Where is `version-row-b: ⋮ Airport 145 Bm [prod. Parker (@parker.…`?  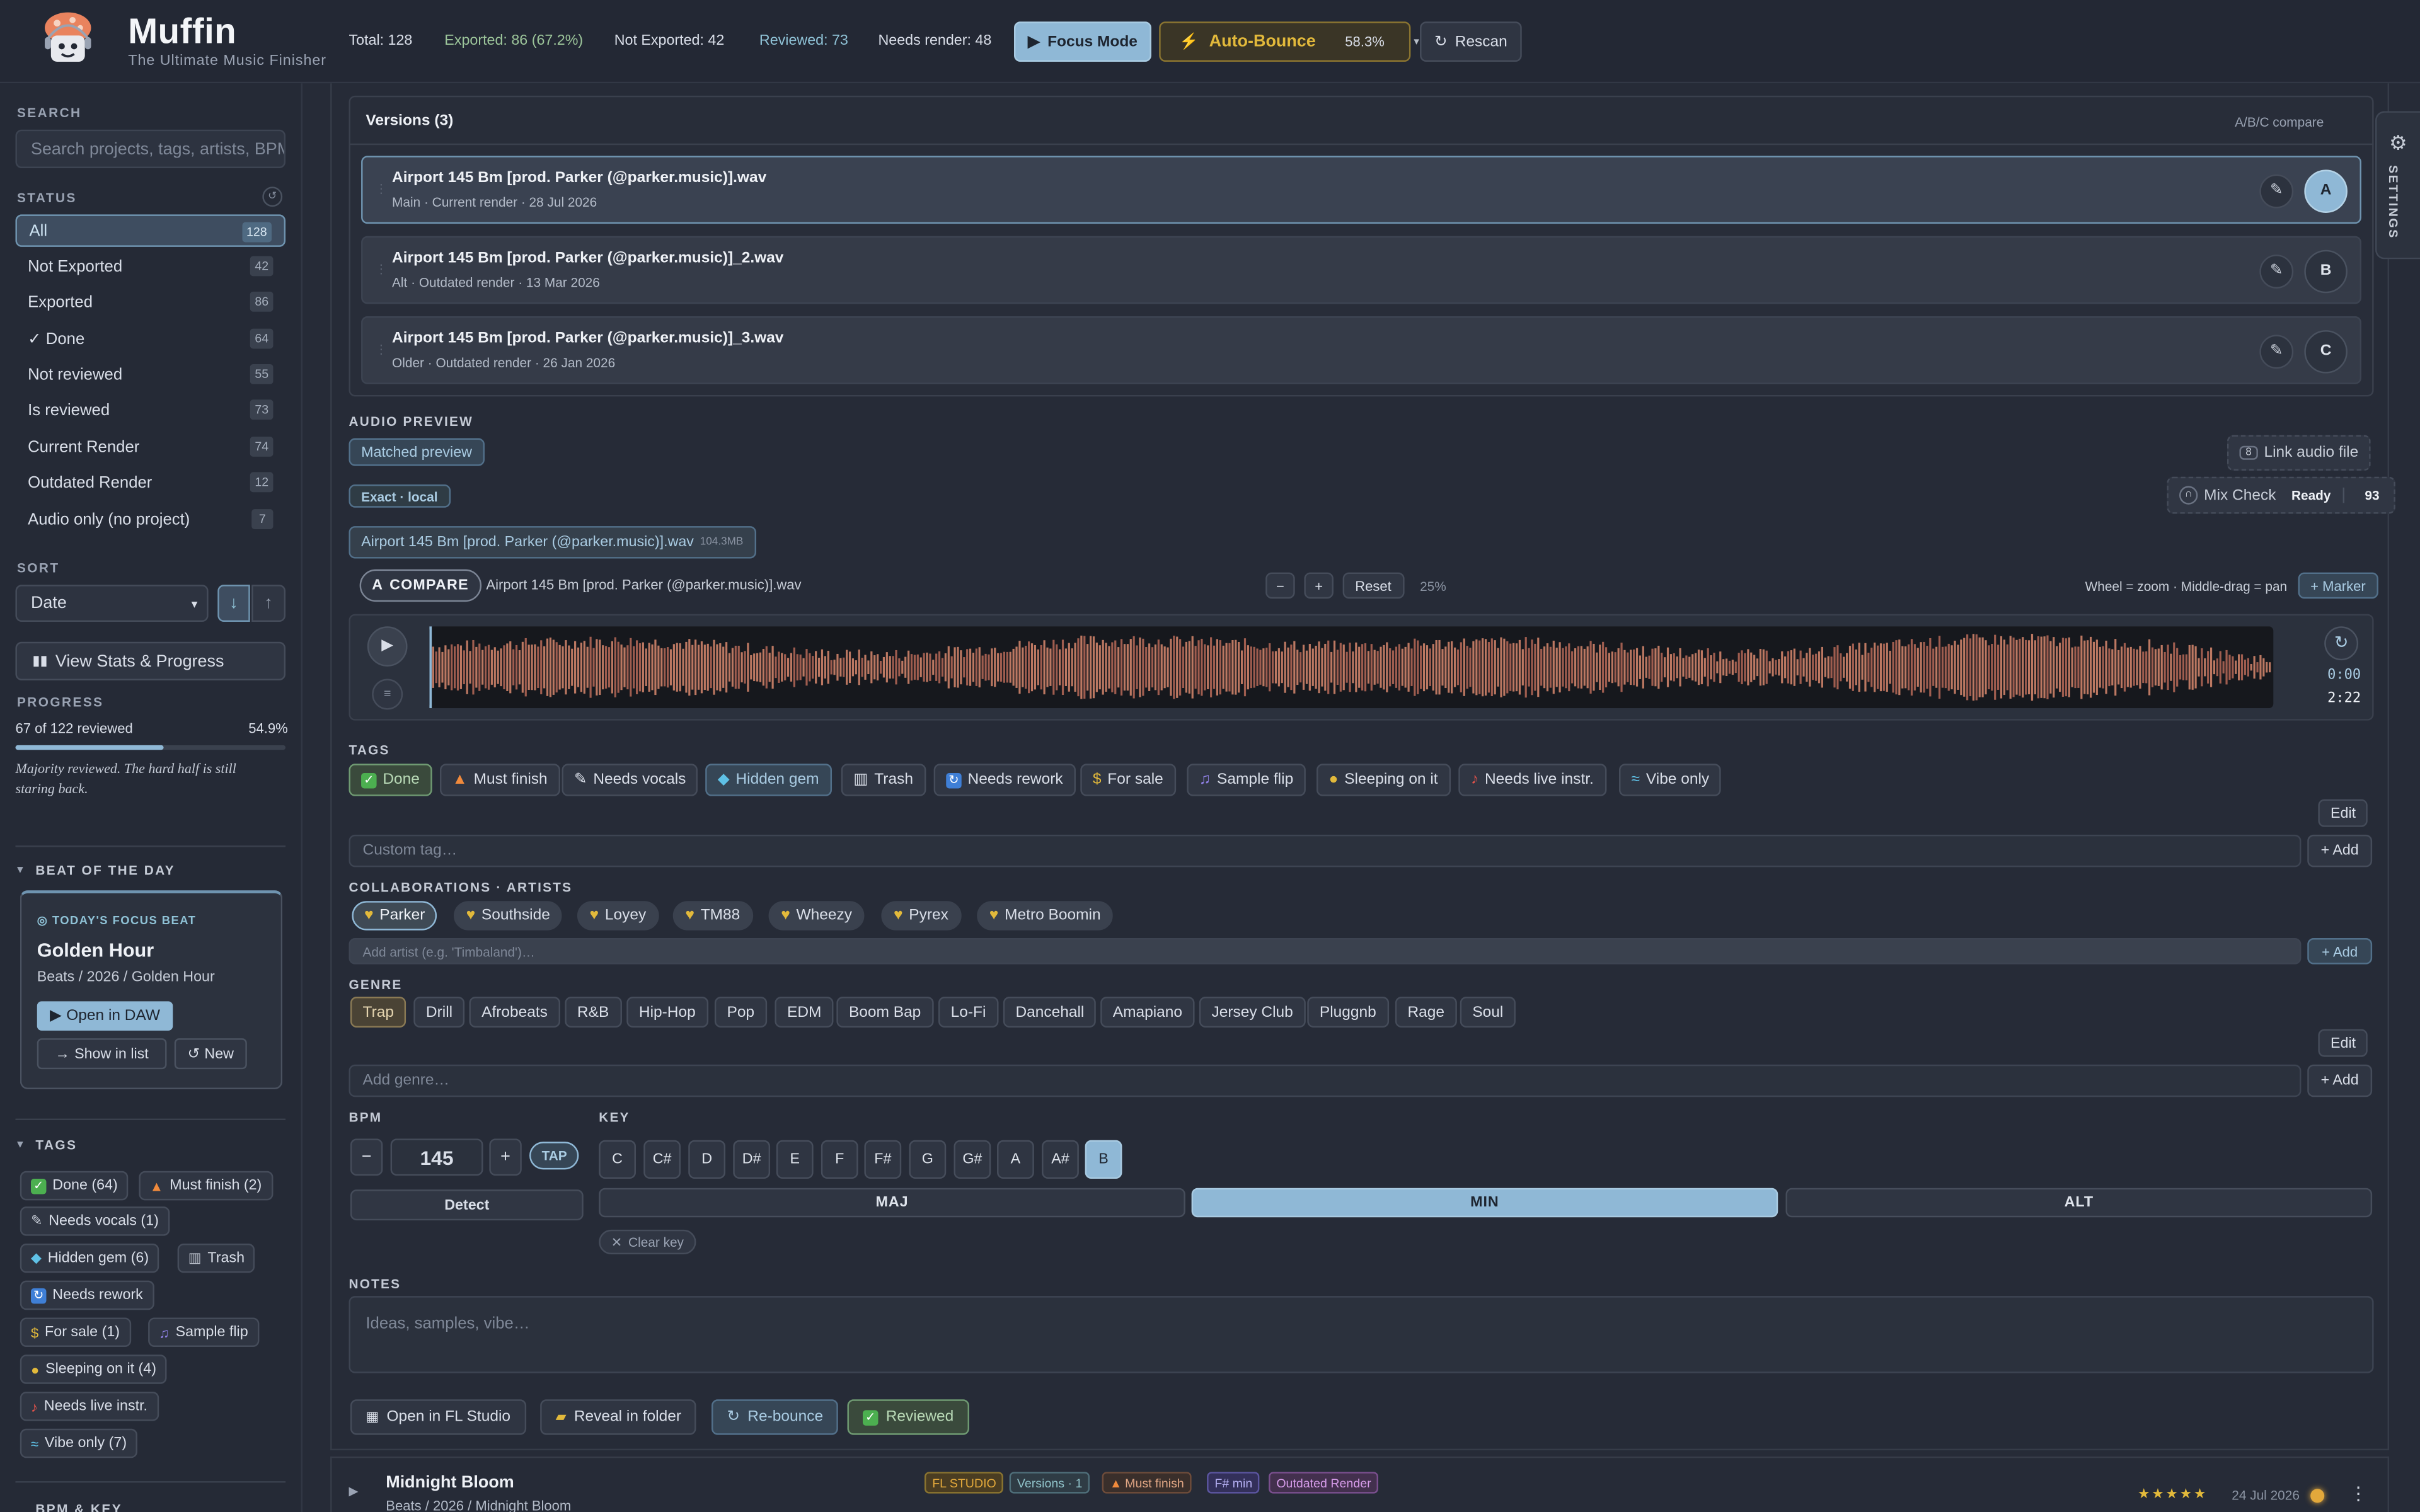
version-row-b: ⋮ Airport 145 Bm [prod. Parker (@parker.… is located at coordinates (1361, 270).